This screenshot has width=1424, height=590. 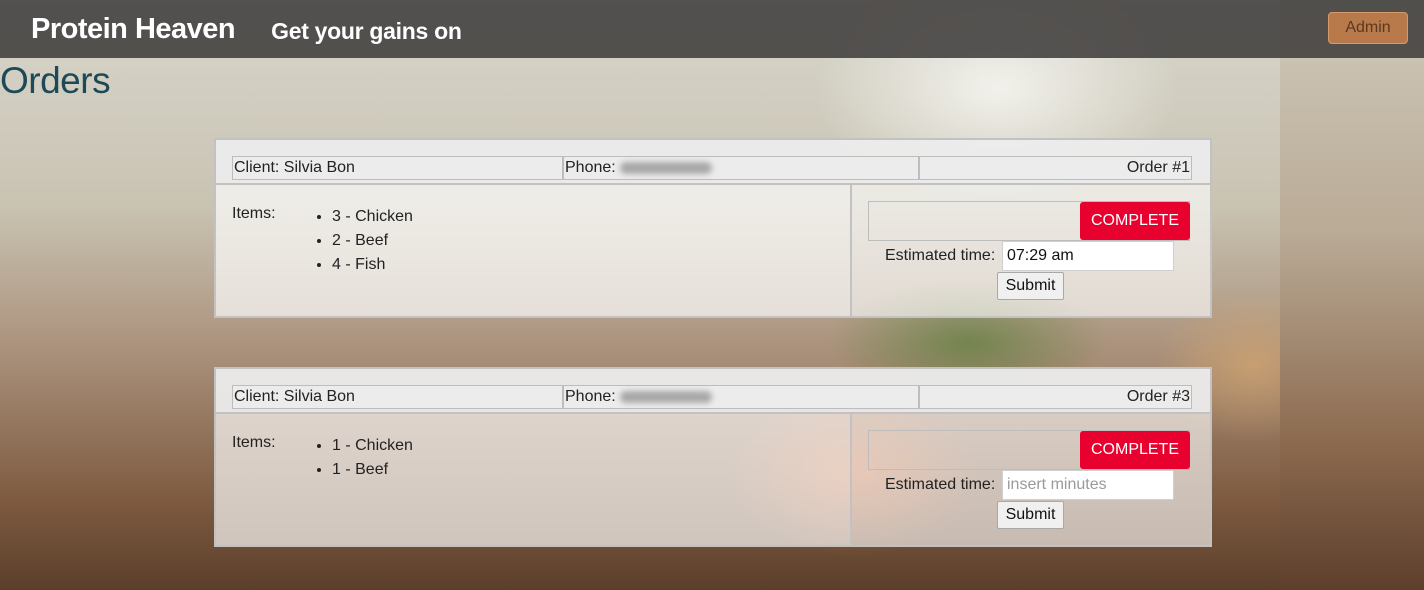 I want to click on items-list: 3 - Chicken 2 - Beef 4 - Fish, so click(x=364, y=241).